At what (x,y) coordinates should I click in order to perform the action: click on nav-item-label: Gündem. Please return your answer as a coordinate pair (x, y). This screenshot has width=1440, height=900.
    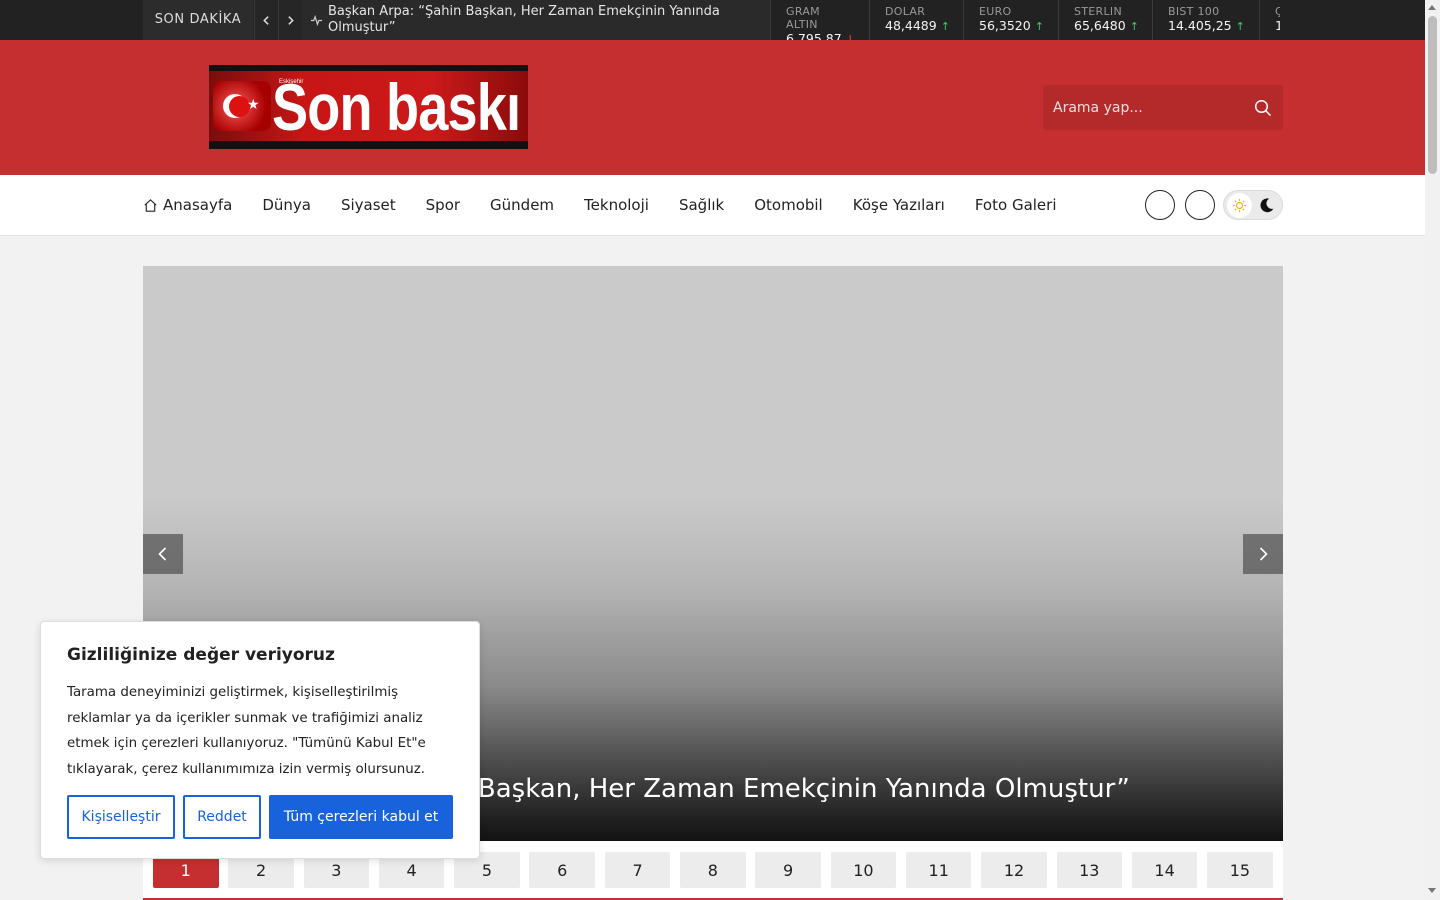
    Looking at the image, I should click on (522, 205).